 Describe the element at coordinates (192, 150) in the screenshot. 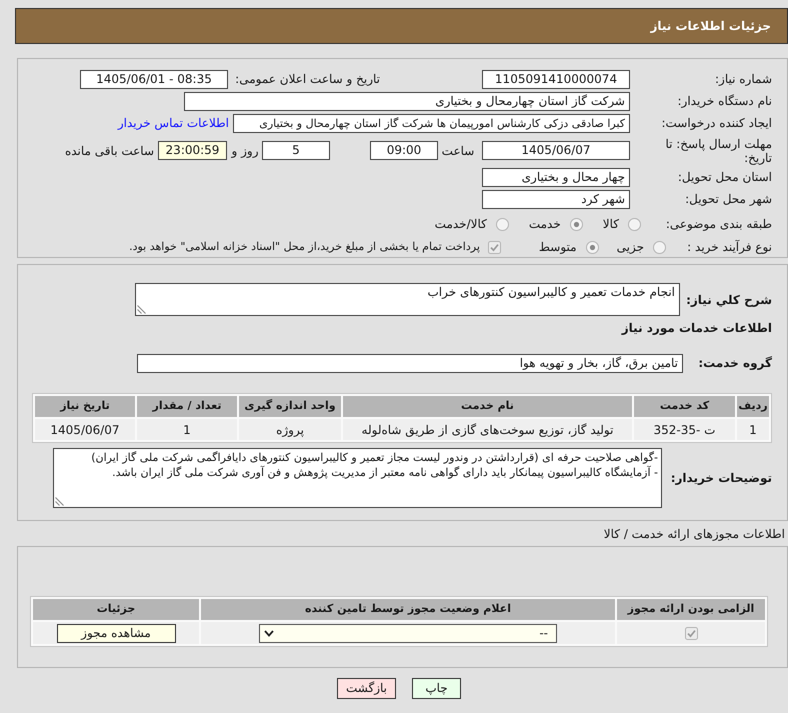

I see `remaining-time-field: 23:00:59` at that location.